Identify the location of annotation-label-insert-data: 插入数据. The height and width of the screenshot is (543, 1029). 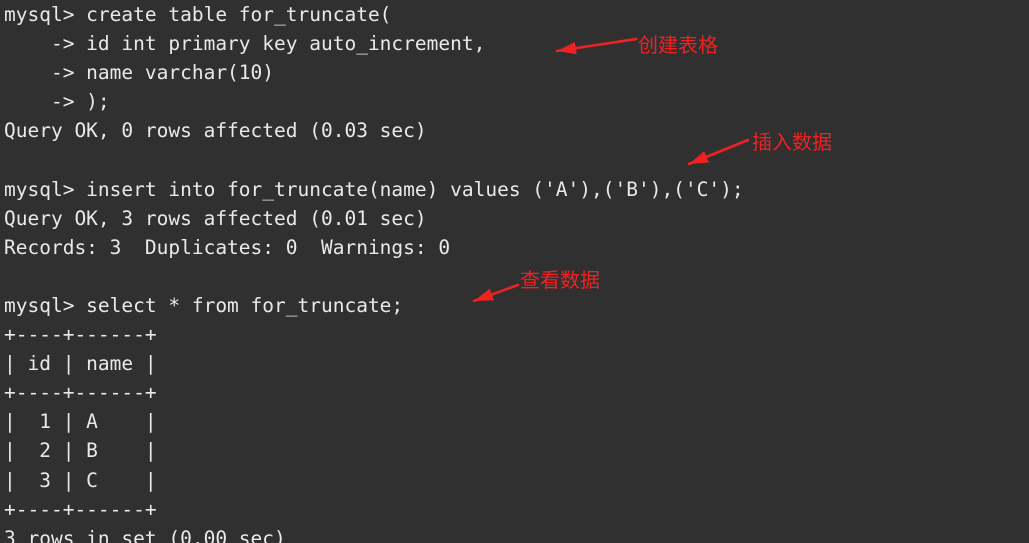
(792, 142).